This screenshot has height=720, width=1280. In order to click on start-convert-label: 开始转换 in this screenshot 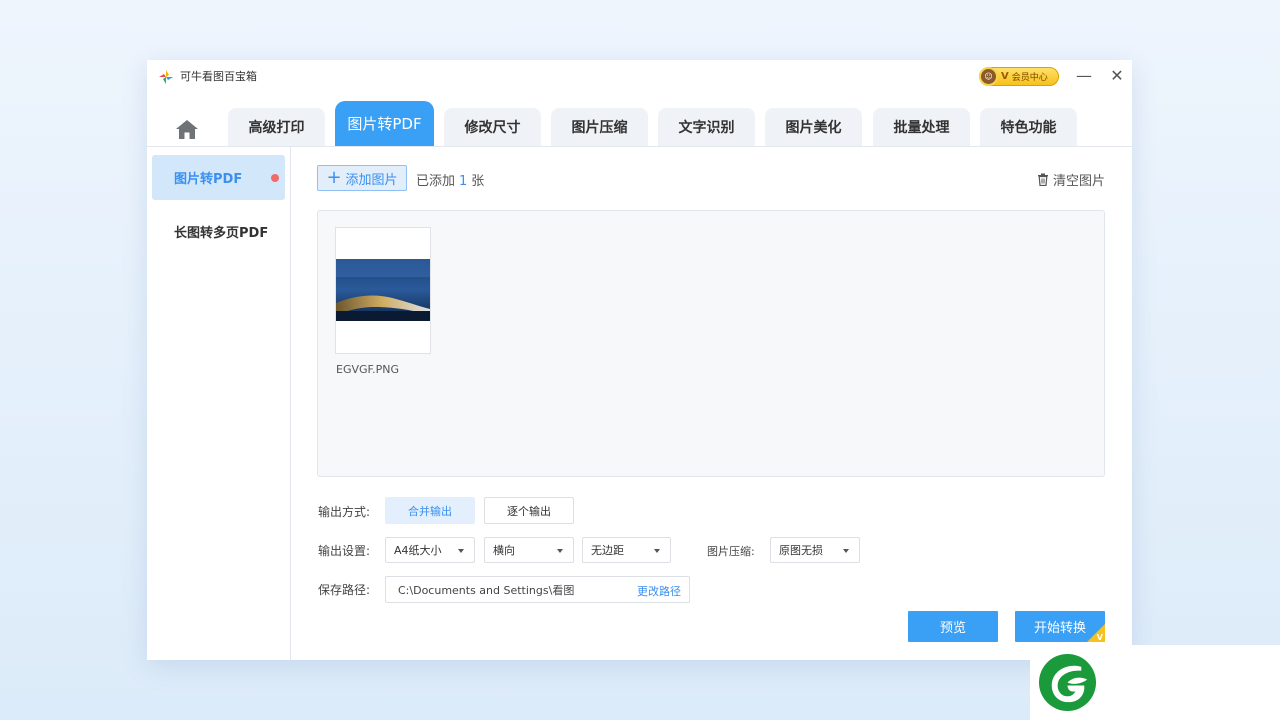, I will do `click(1059, 628)`.